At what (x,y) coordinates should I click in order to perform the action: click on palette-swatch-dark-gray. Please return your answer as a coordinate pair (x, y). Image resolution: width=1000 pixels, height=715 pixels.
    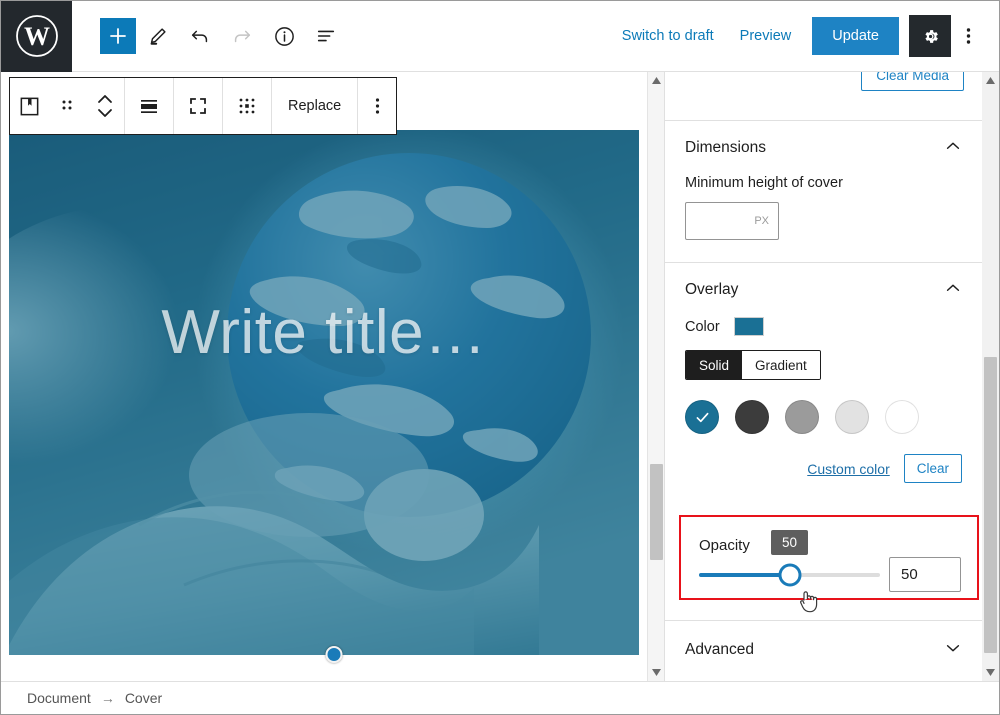
    Looking at the image, I should click on (752, 417).